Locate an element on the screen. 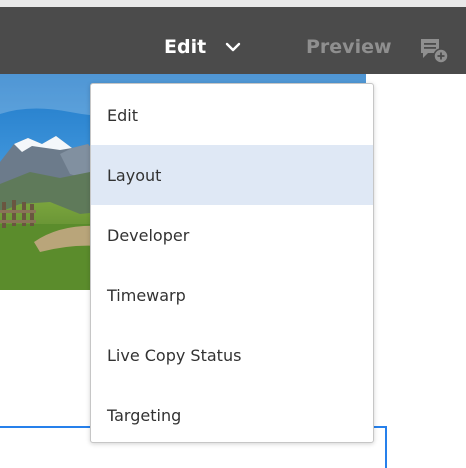 This screenshot has height=468, width=466. browser-top-strip is located at coordinates (233, 3).